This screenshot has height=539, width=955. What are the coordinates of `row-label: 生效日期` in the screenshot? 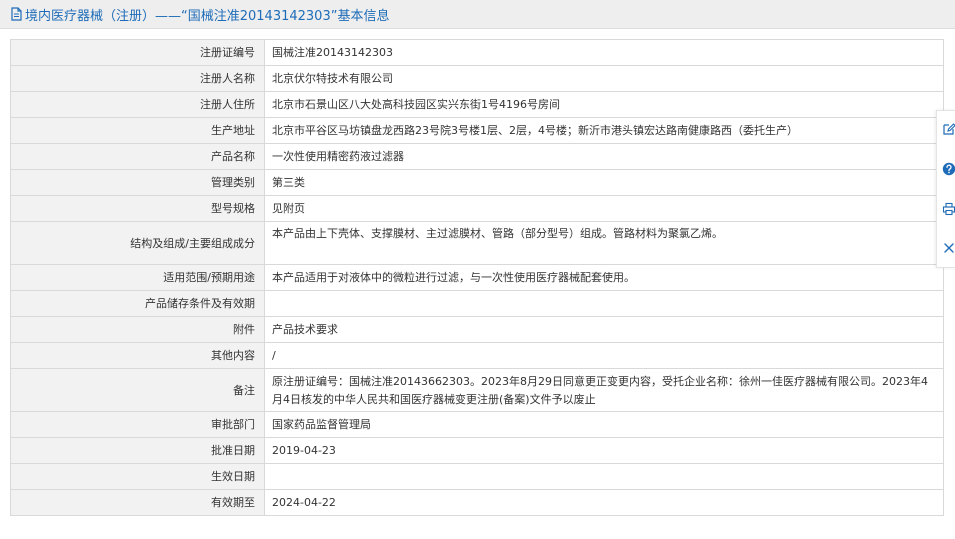 It's located at (137, 476).